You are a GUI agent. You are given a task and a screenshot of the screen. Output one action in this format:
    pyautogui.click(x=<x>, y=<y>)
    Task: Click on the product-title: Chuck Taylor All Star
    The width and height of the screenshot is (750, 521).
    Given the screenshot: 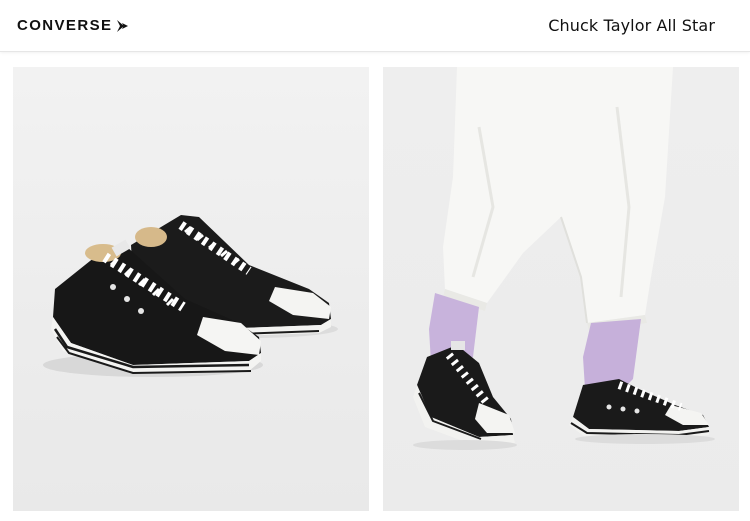 What is the action you would take?
    pyautogui.click(x=631, y=25)
    